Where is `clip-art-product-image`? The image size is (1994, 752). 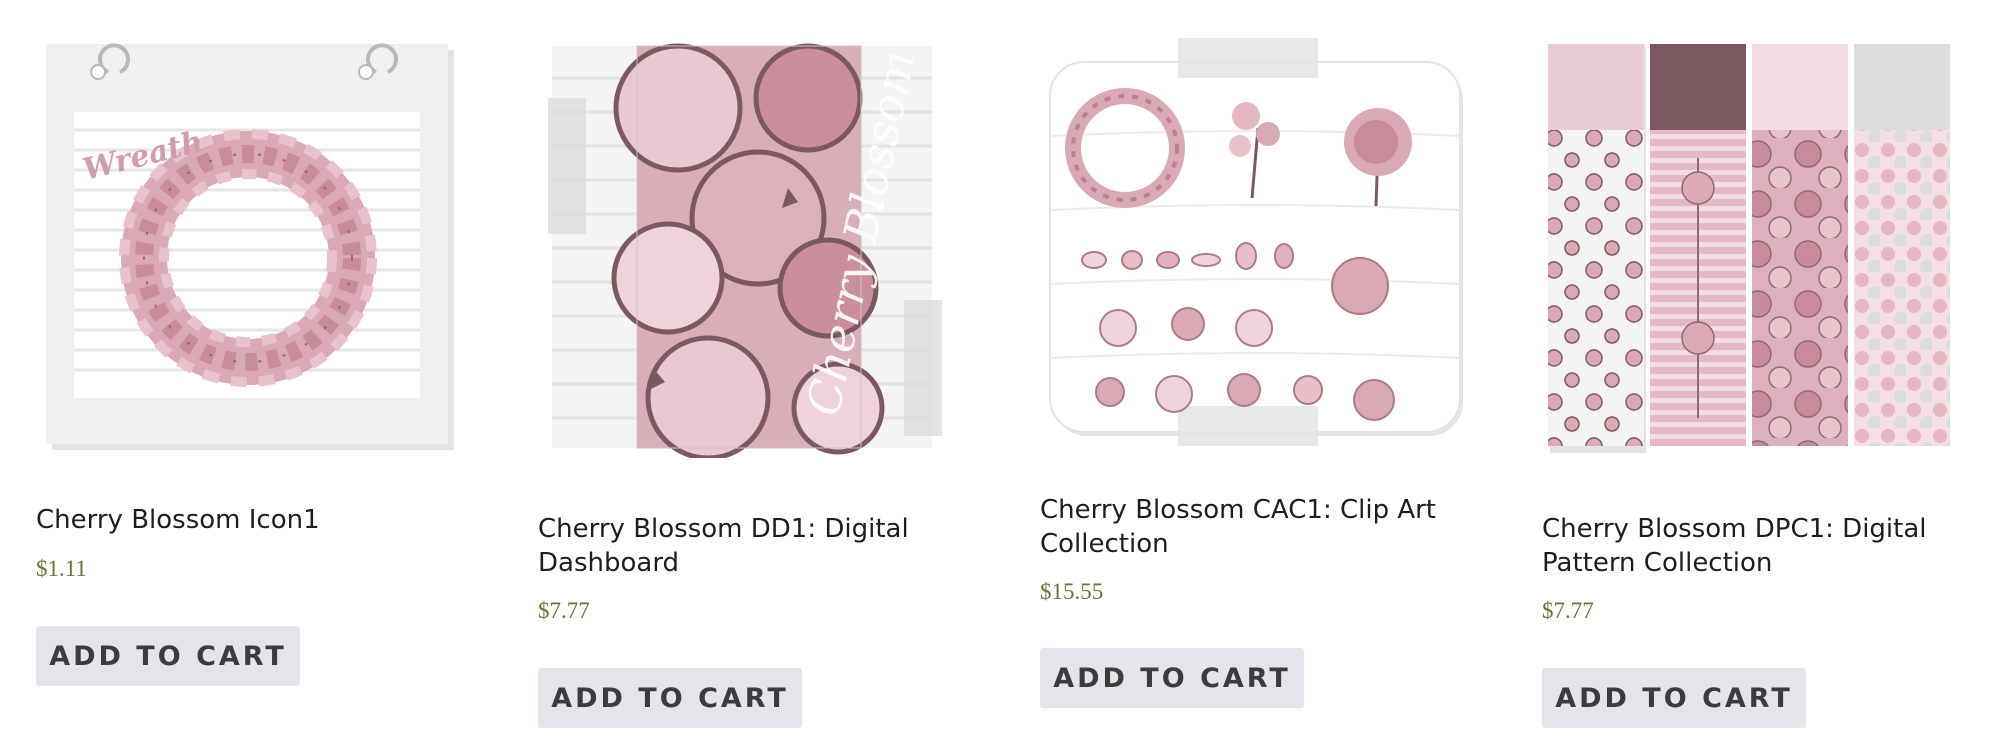 clip-art-product-image is located at coordinates (1256, 242).